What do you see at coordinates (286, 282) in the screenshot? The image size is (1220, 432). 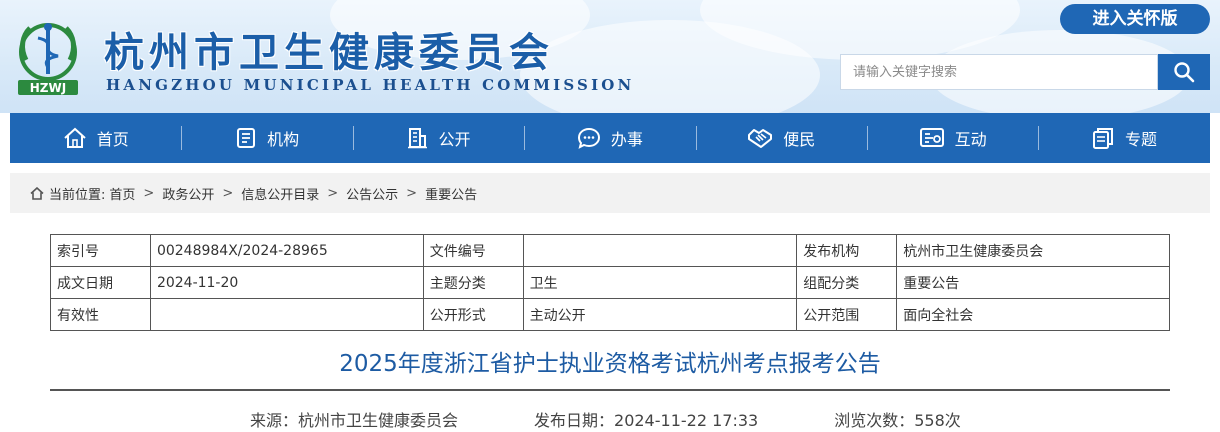 I see `meta-value: 2024-11-20` at bounding box center [286, 282].